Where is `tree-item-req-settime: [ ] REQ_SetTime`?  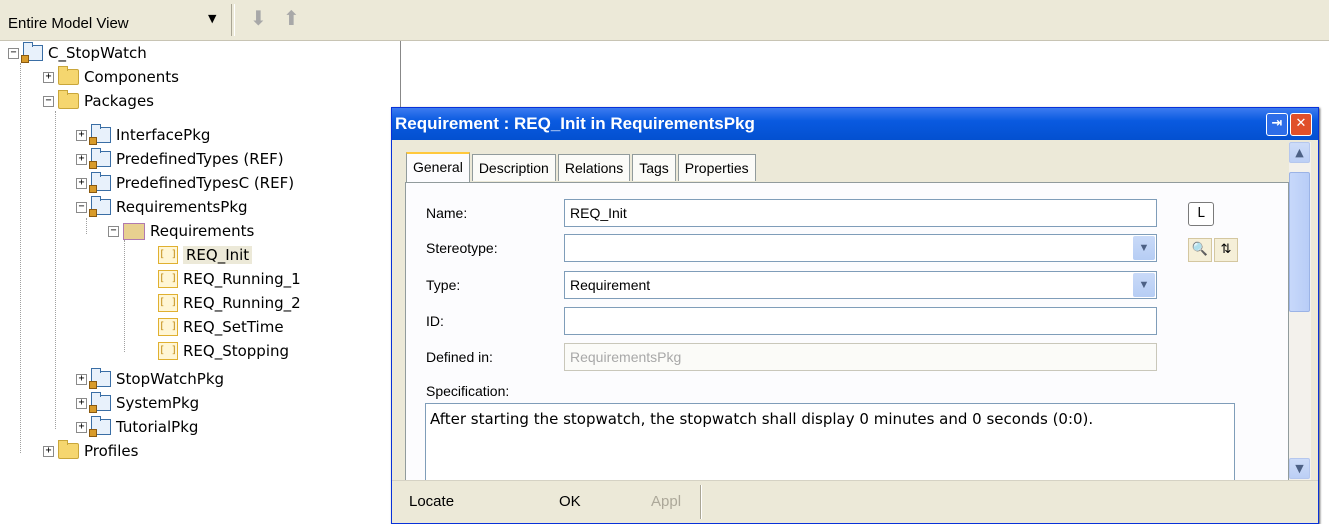 tree-item-req-settime: [ ] REQ_SetTime is located at coordinates (221, 327).